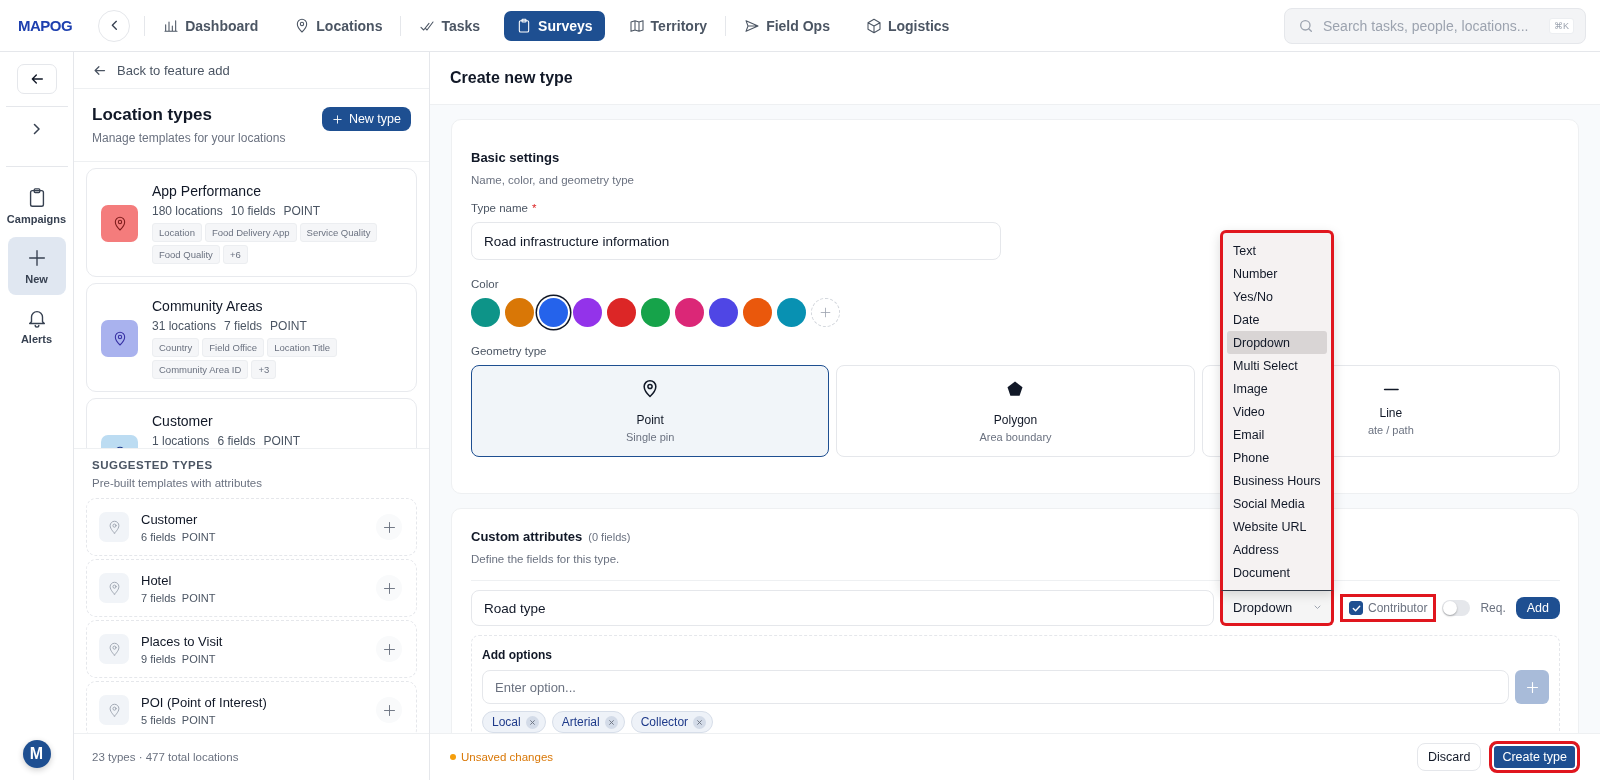  What do you see at coordinates (45, 25) in the screenshot?
I see `logo: MAPOG` at bounding box center [45, 25].